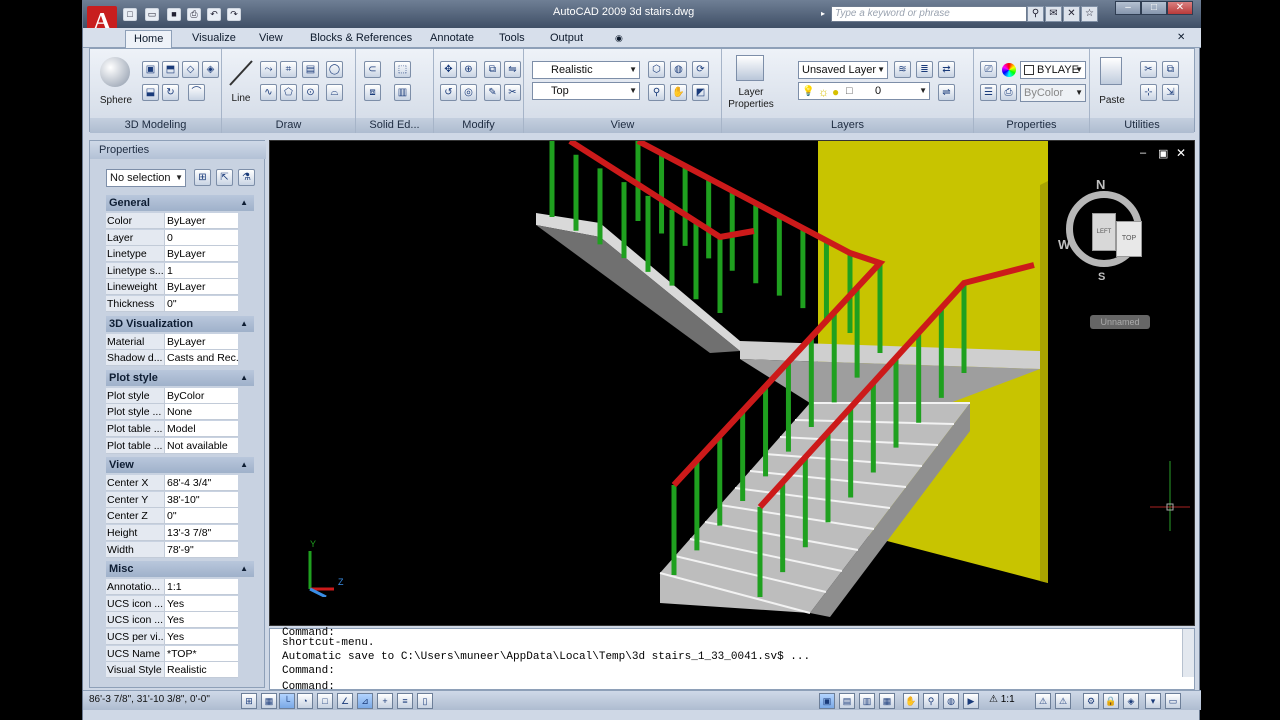 This screenshot has height=720, width=1280. Describe the element at coordinates (452, 39) in the screenshot. I see `tab-annotate: Annotate` at that location.